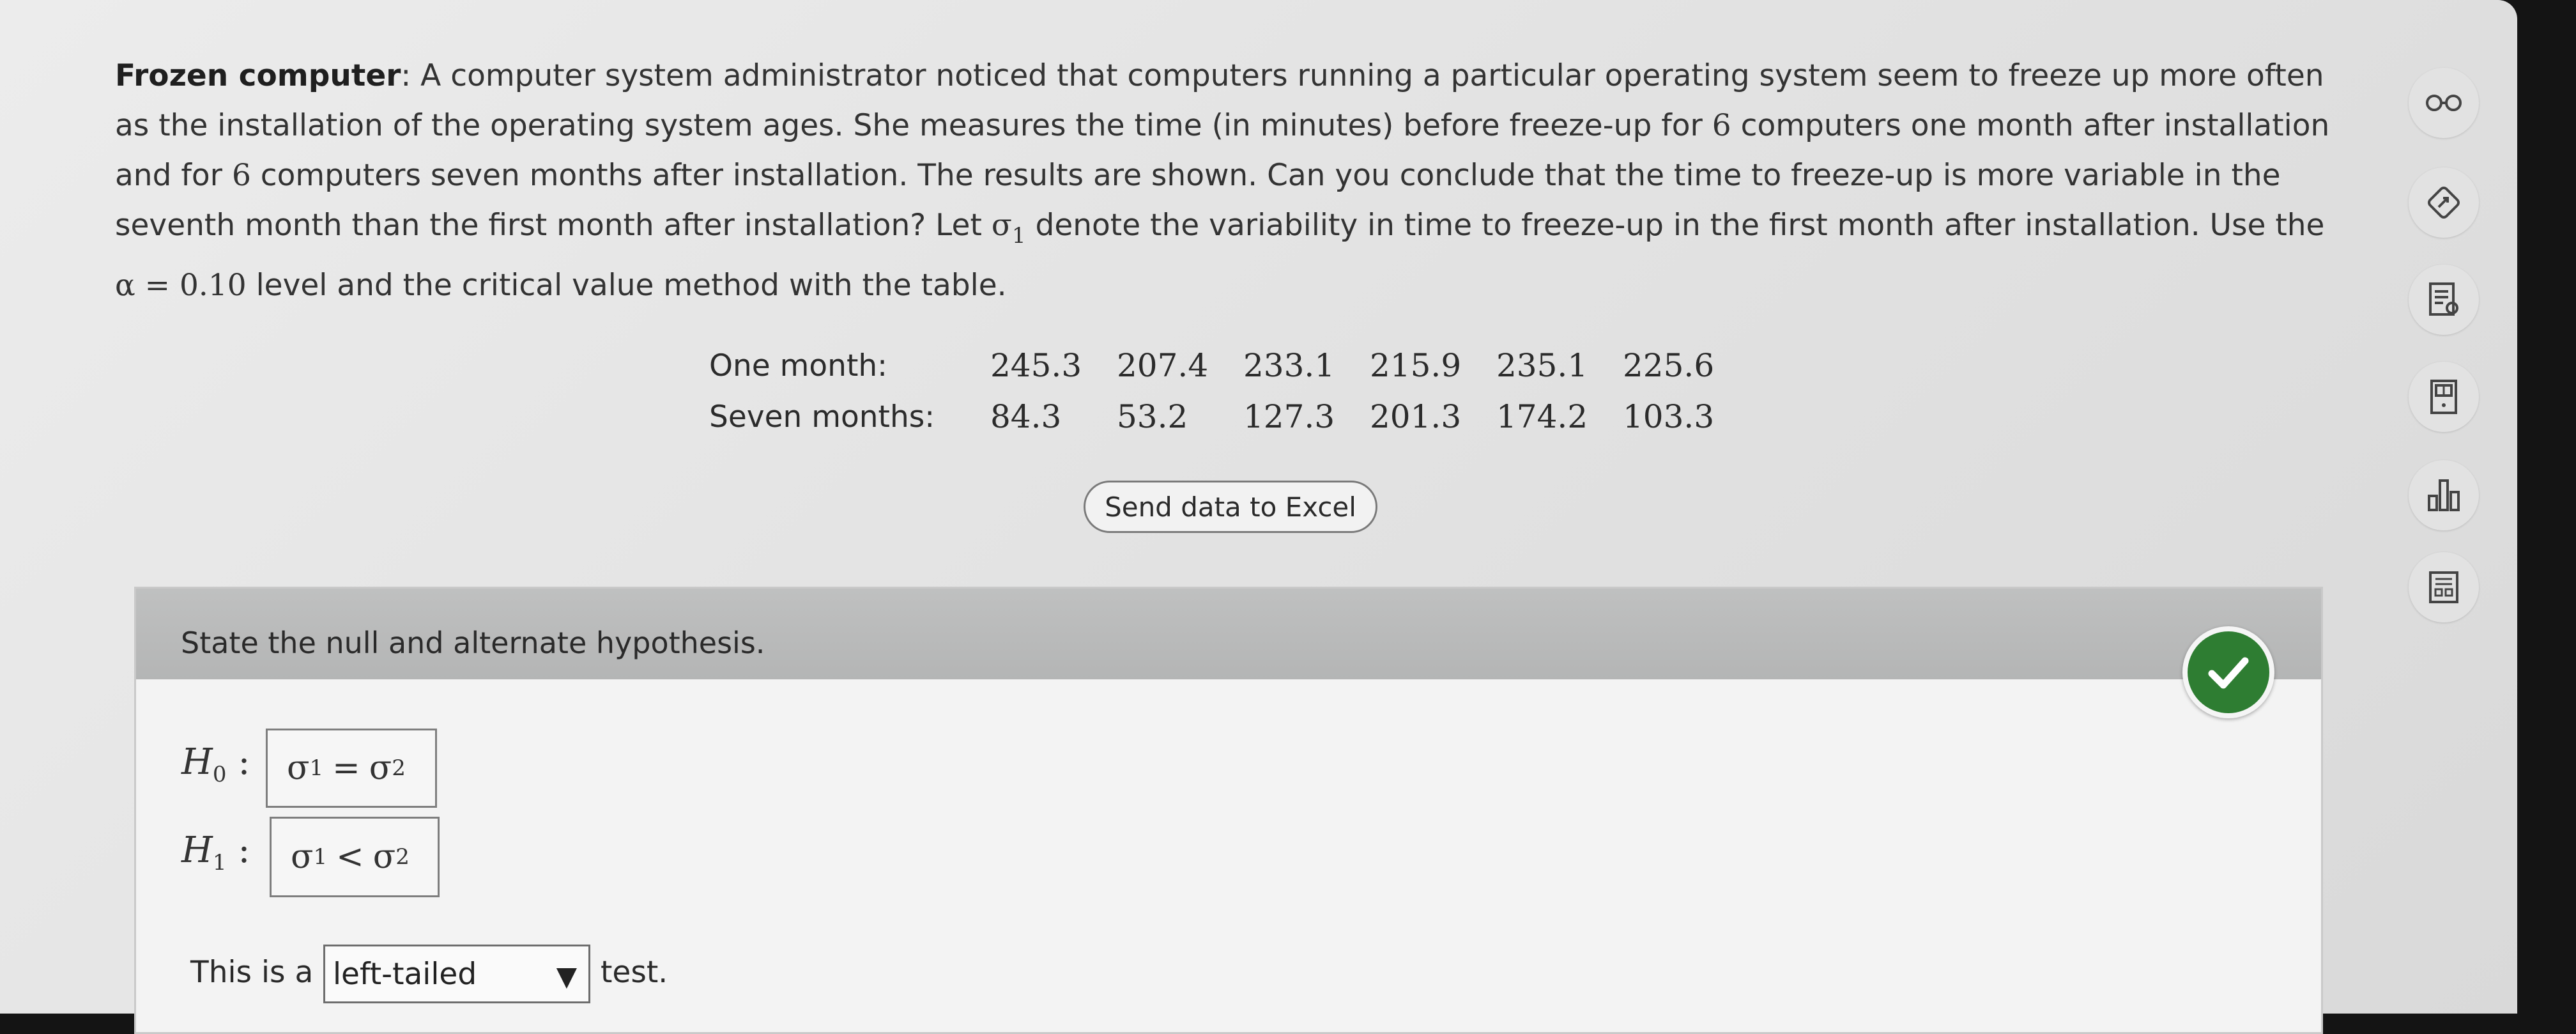 This screenshot has width=2576, height=1034. Describe the element at coordinates (355, 857) in the screenshot. I see `alternate-hypothesis-field: σ 1 < σ 2` at that location.